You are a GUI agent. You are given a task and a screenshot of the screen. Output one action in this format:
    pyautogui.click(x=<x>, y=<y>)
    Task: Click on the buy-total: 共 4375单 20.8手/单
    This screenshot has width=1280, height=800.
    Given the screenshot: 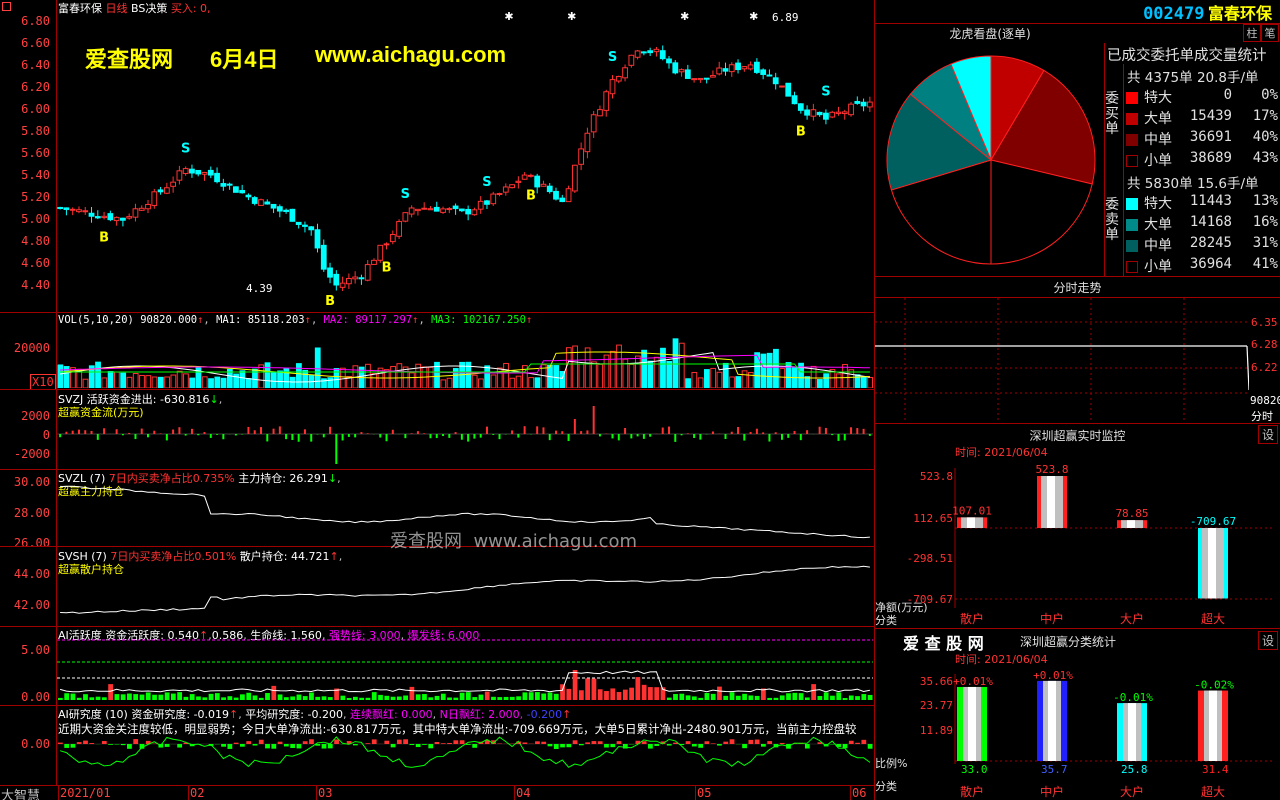 What is the action you would take?
    pyautogui.click(x=1193, y=78)
    